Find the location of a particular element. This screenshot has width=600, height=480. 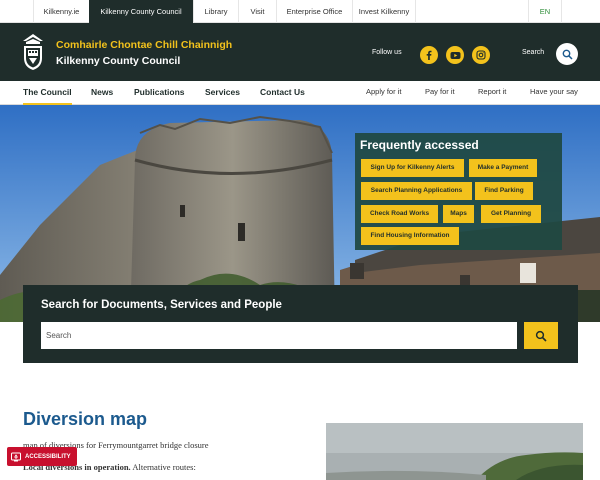

language-selector: EN is located at coordinates (545, 11).